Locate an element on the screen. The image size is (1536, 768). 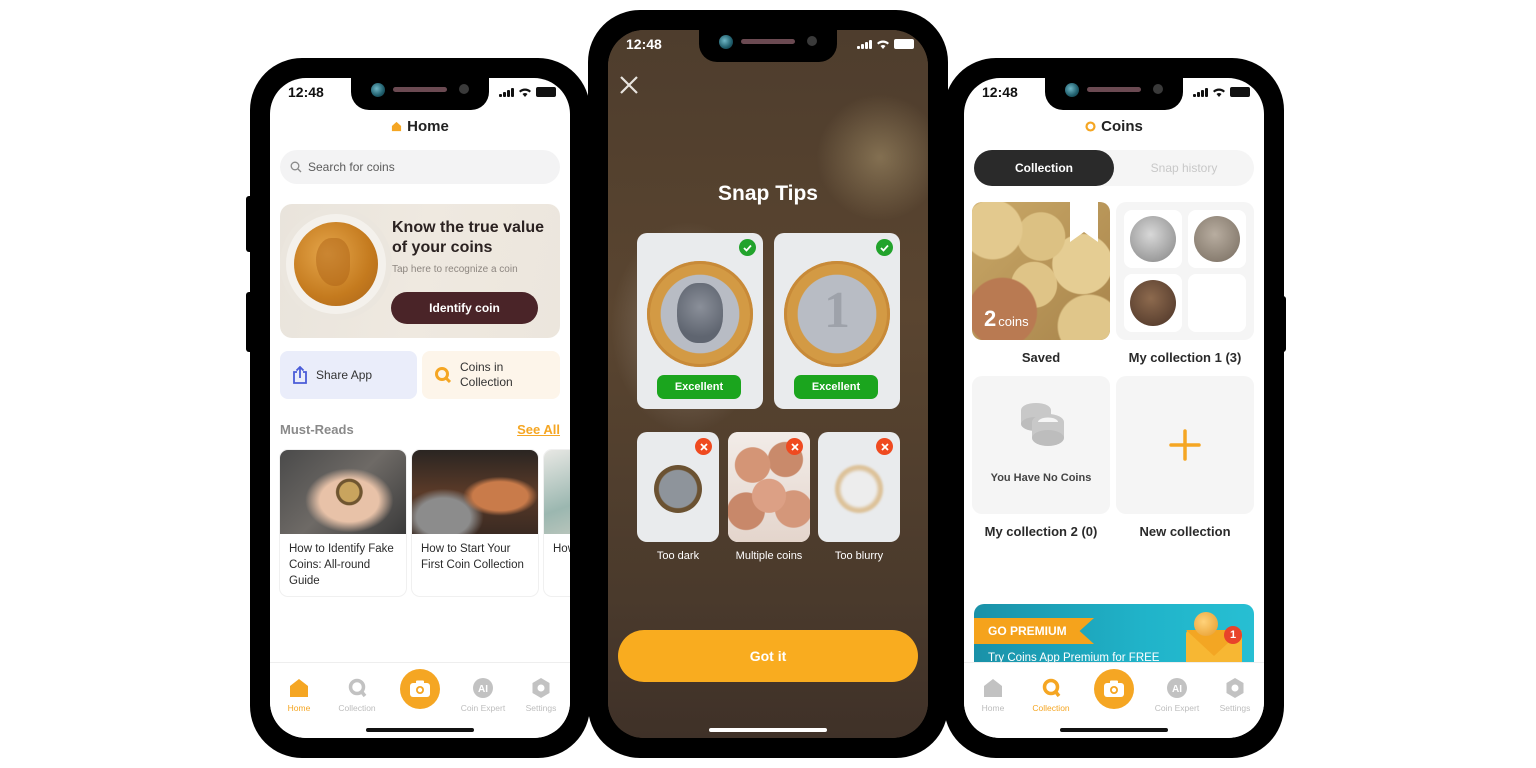
tab-snap-history: Snap history is located at coordinates (1184, 168).